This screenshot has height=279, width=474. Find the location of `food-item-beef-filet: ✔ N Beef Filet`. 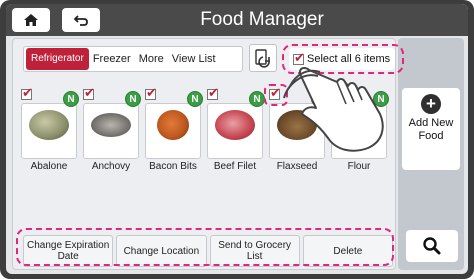

food-item-beef-filet: ✔ N Beef Filet is located at coordinates (235, 130).